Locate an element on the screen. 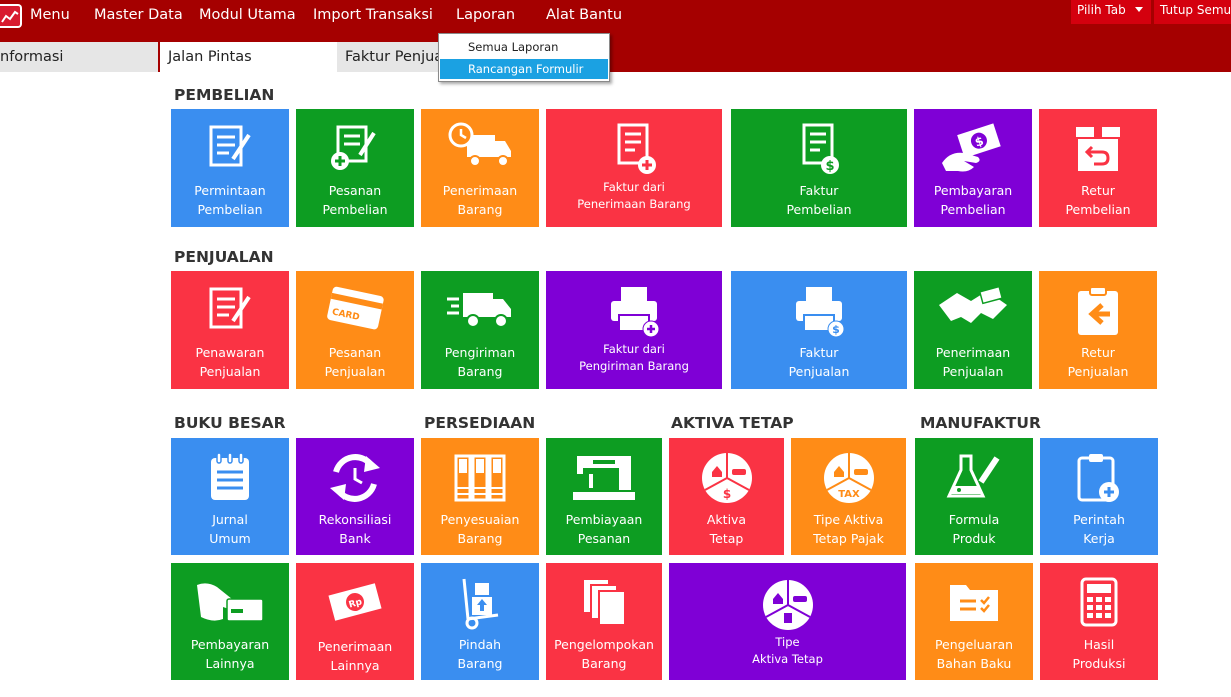 Image resolution: width=1231 pixels, height=697 pixels. menu-alat-bantu: Alat Bantu is located at coordinates (584, 15).